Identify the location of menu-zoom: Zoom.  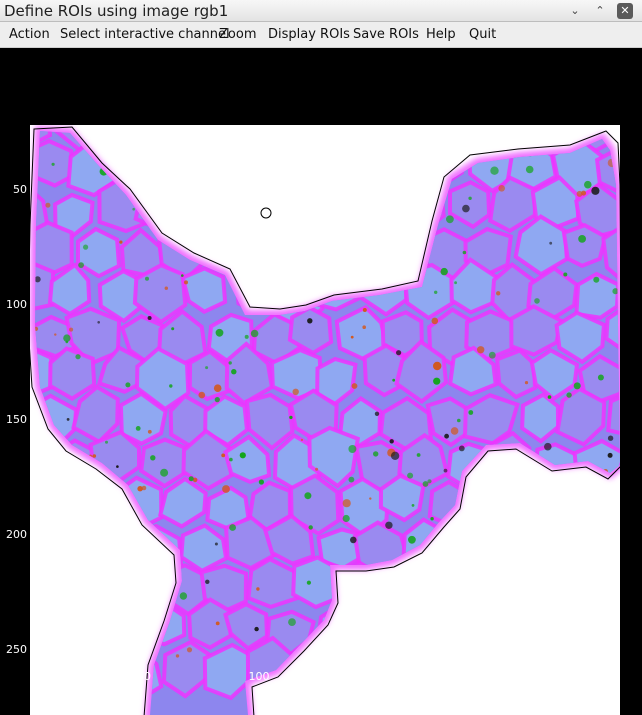
(237, 34).